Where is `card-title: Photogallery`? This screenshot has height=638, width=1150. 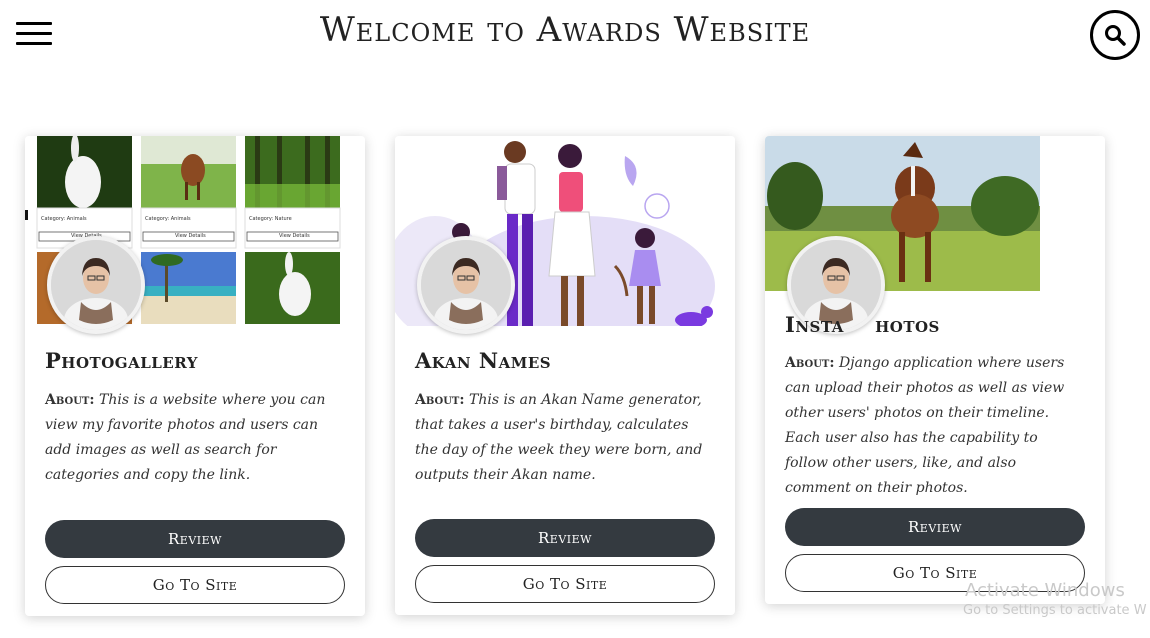 card-title: Photogallery is located at coordinates (121, 360).